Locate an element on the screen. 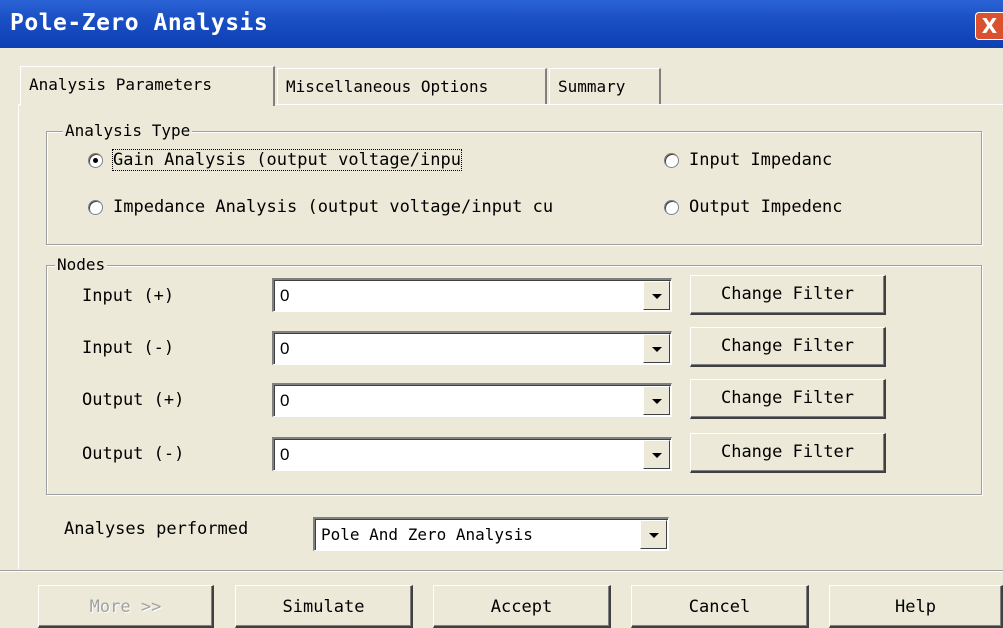 Image resolution: width=1003 pixels, height=628 pixels. output-impedance-label: Output Impedenc is located at coordinates (766, 207).